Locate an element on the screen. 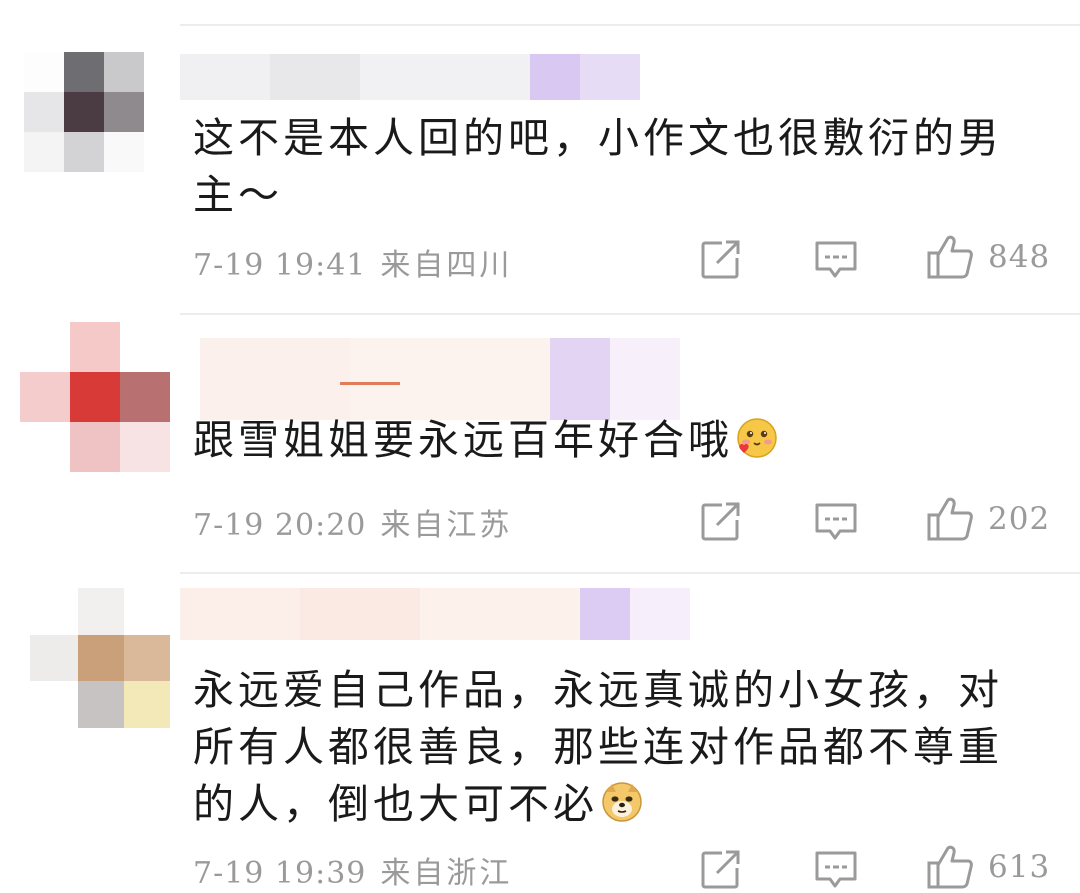  like-button: 848 is located at coordinates (988, 257).